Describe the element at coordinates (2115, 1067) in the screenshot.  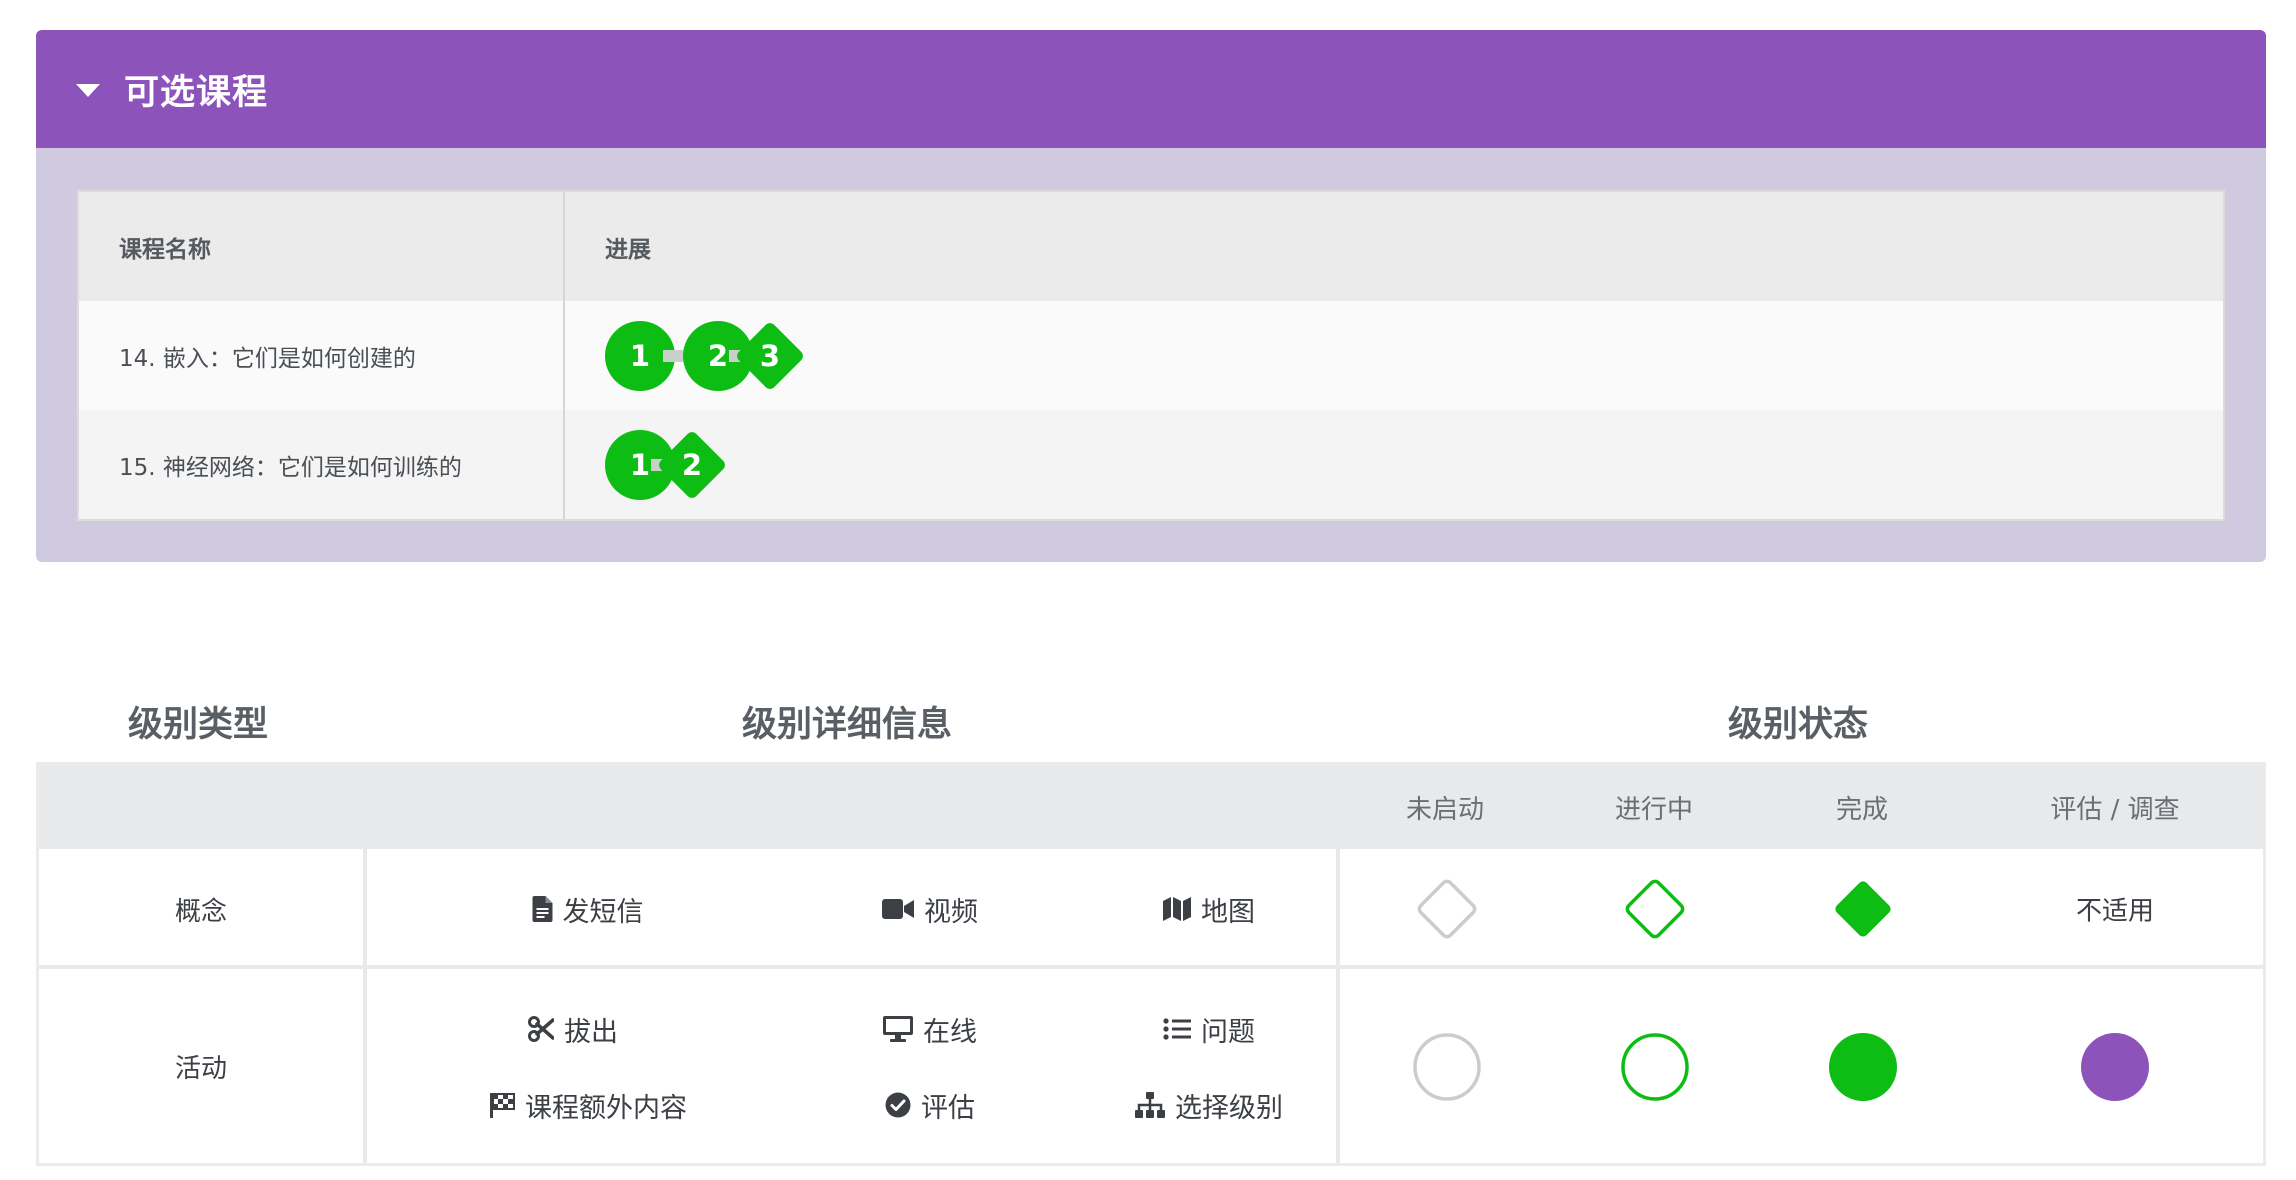
I see `circle-assessment-icon` at that location.